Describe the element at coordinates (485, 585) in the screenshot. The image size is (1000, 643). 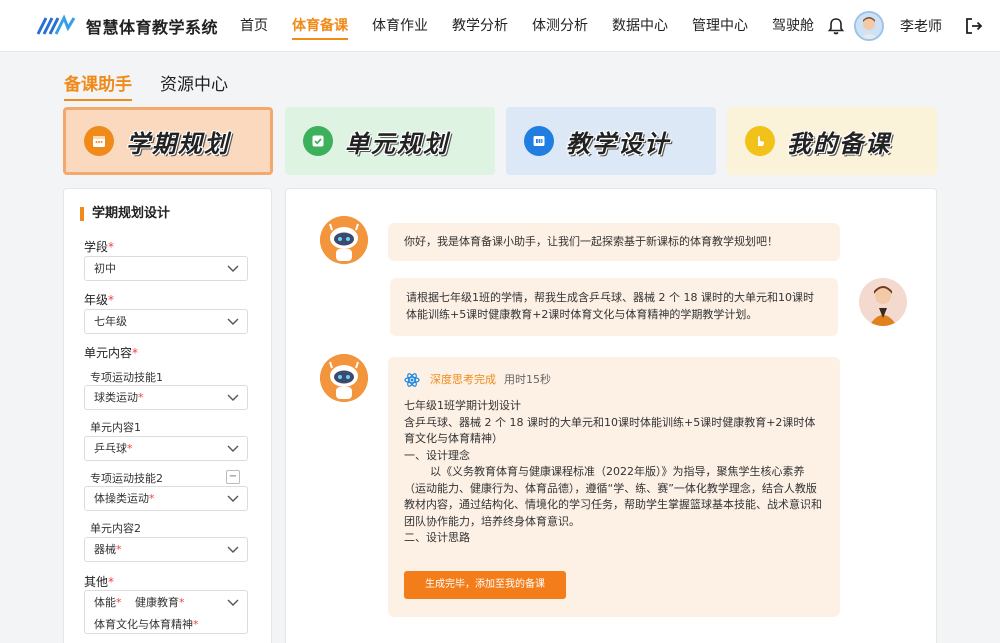
I see `add-to-my-lessons-button: 生成完毕，添加至我的备课` at that location.